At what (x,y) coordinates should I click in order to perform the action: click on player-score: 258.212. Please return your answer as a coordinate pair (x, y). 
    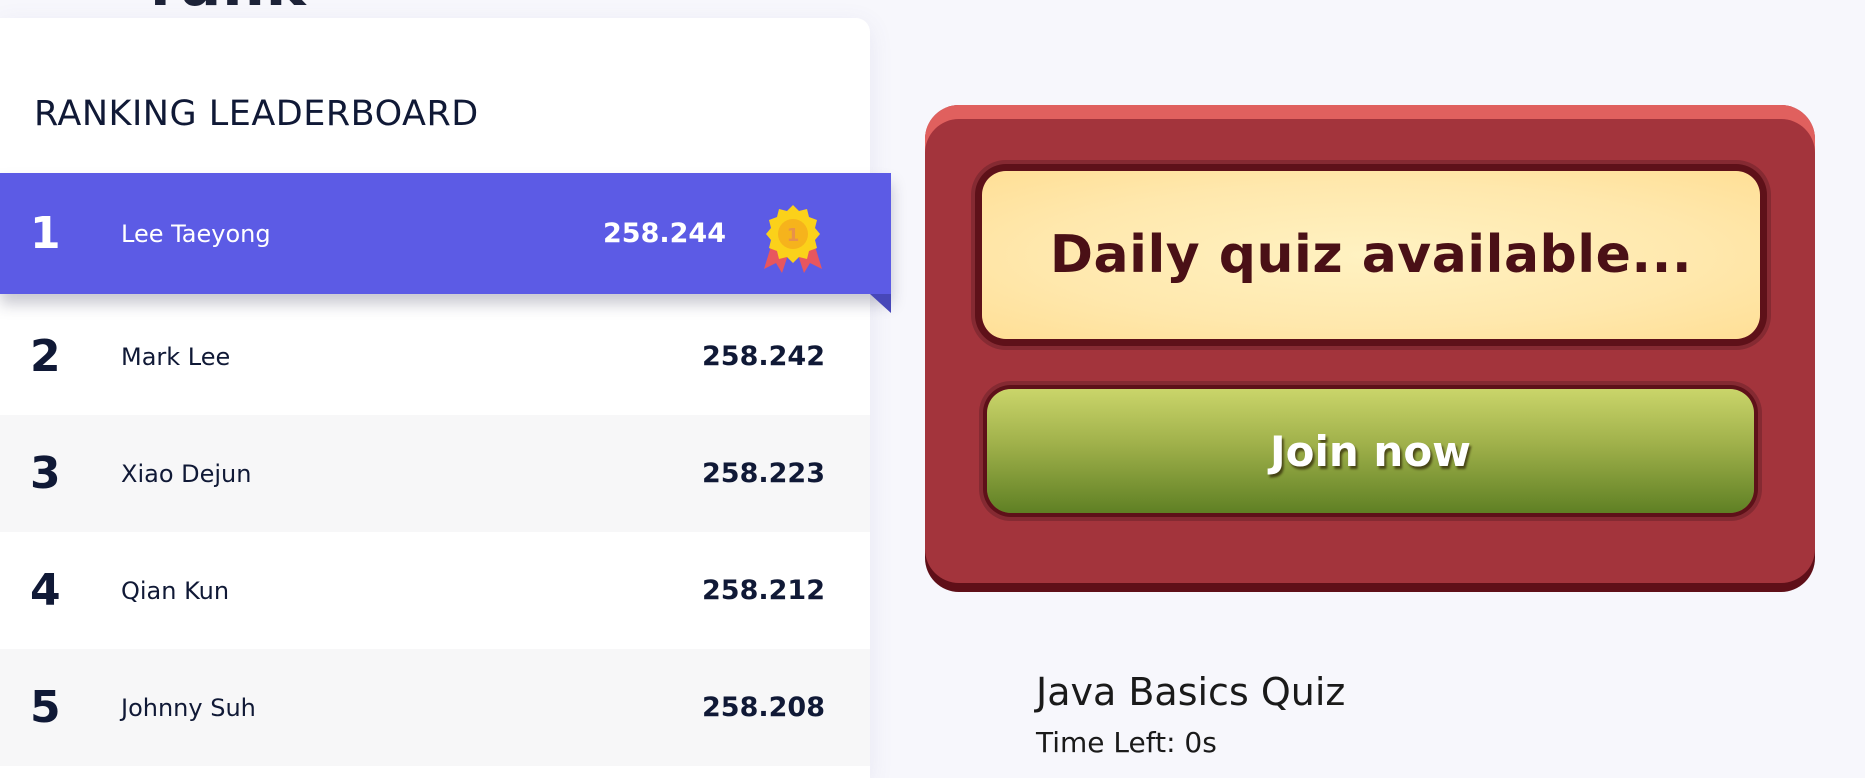
    Looking at the image, I should click on (763, 590).